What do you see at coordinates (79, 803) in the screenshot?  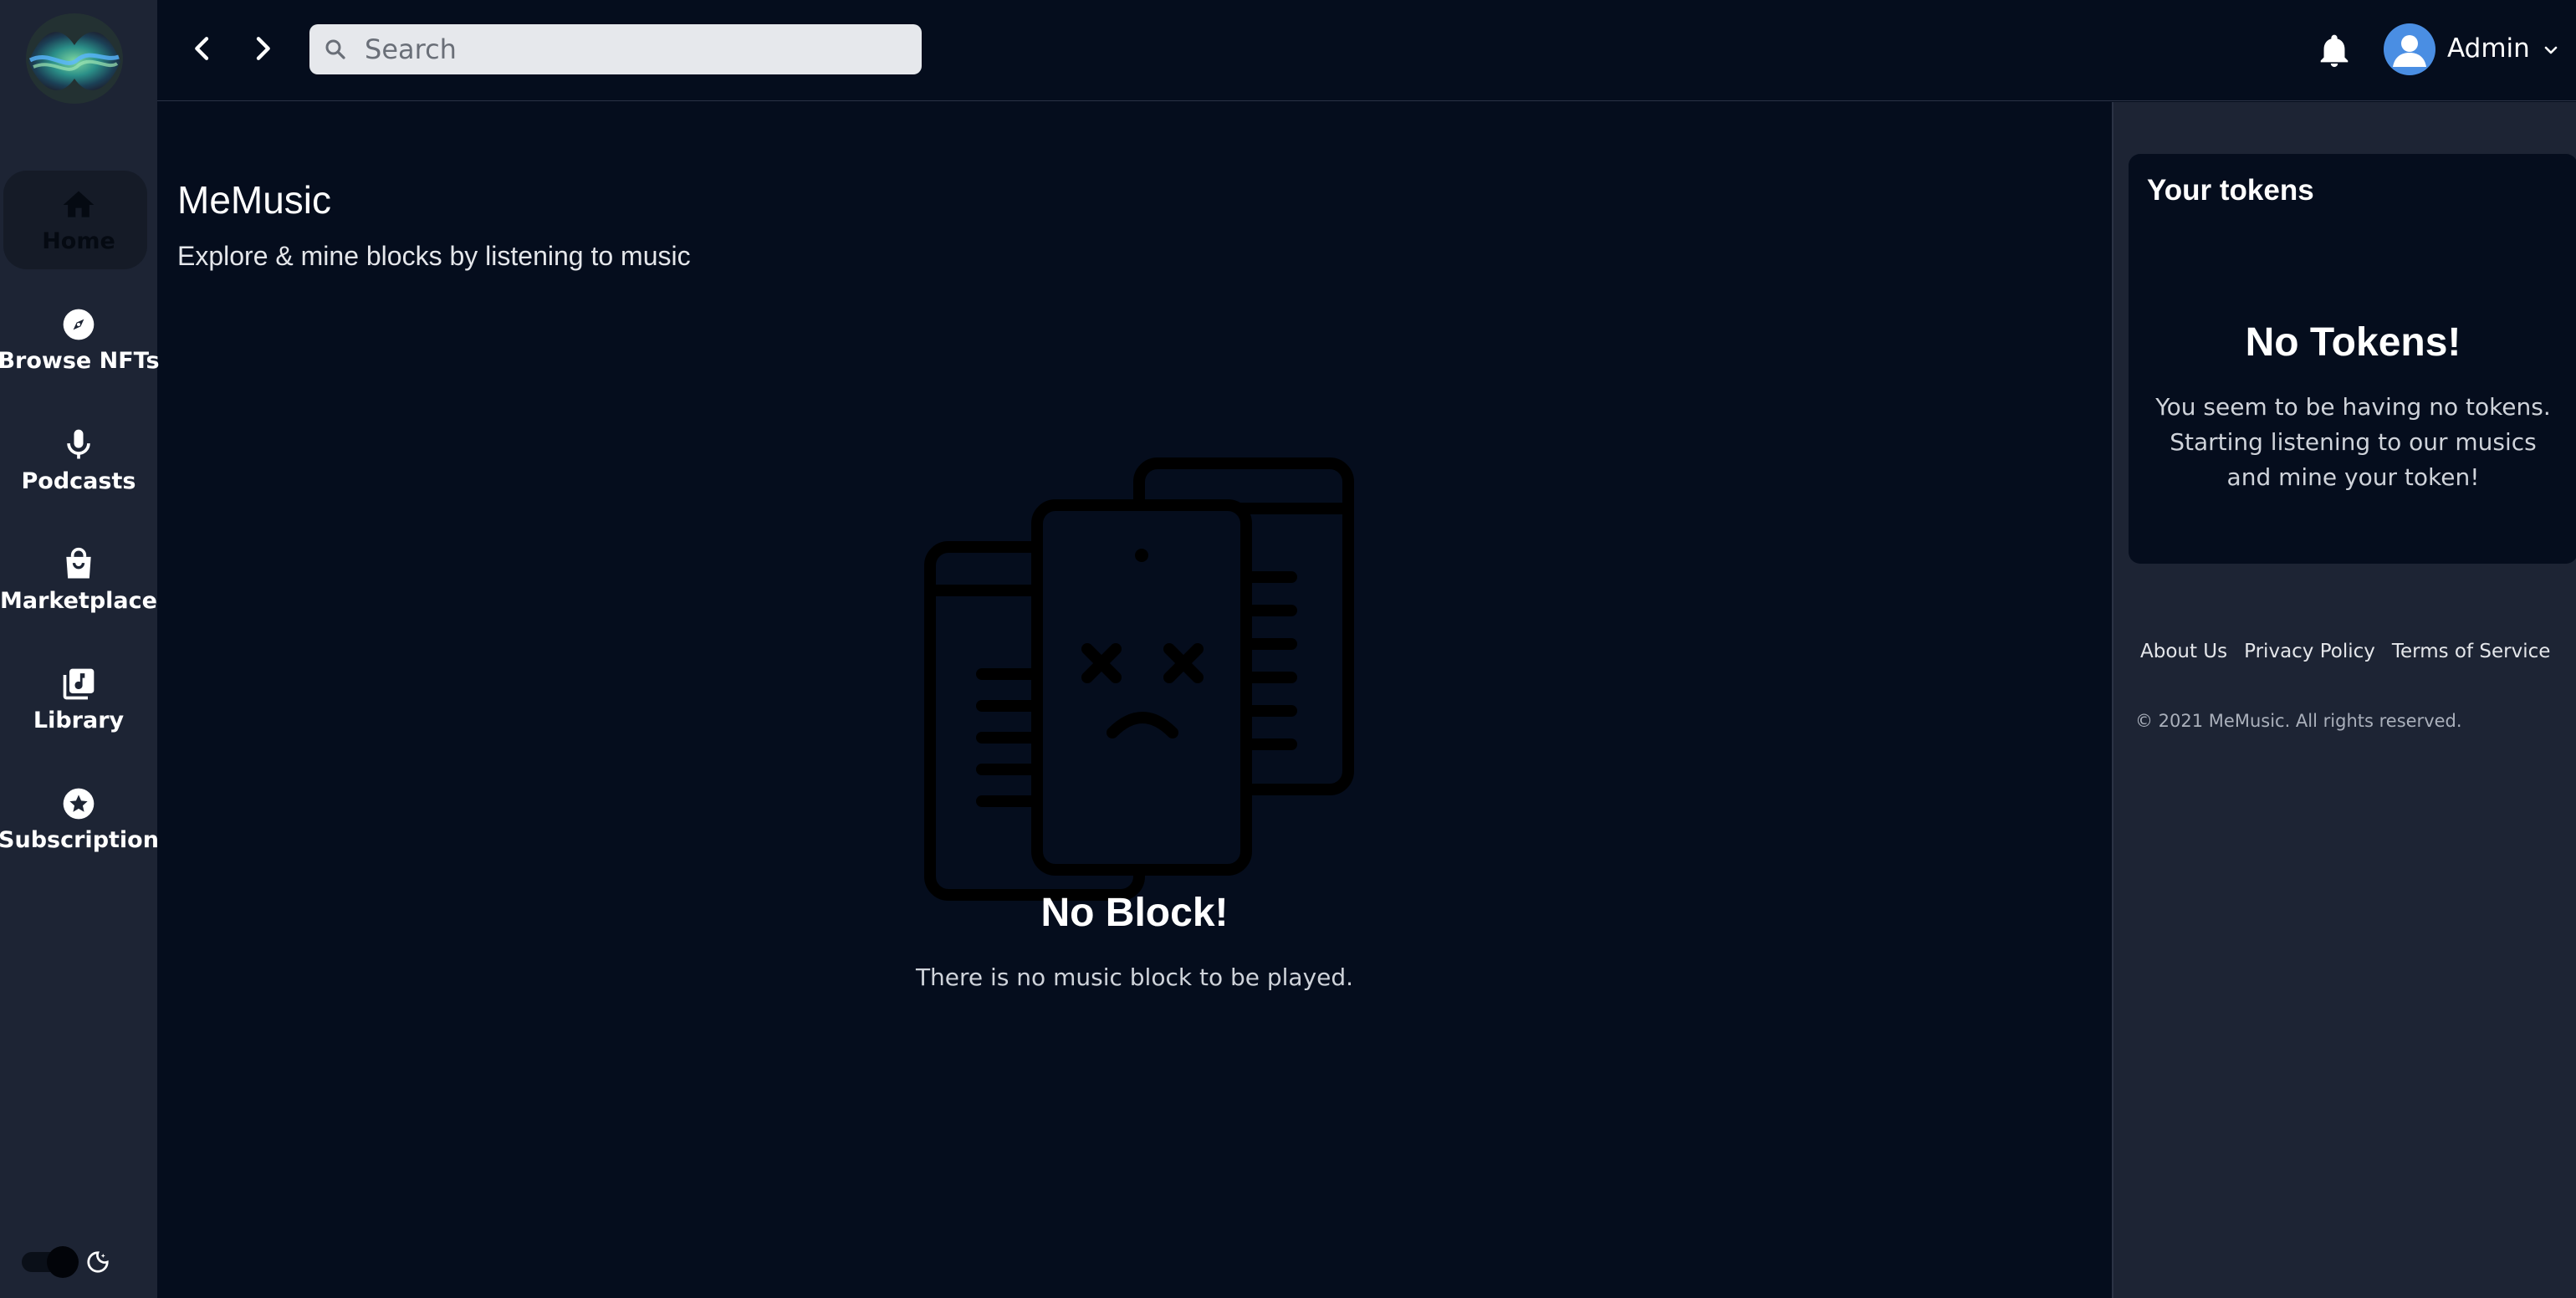 I see `star-icon` at bounding box center [79, 803].